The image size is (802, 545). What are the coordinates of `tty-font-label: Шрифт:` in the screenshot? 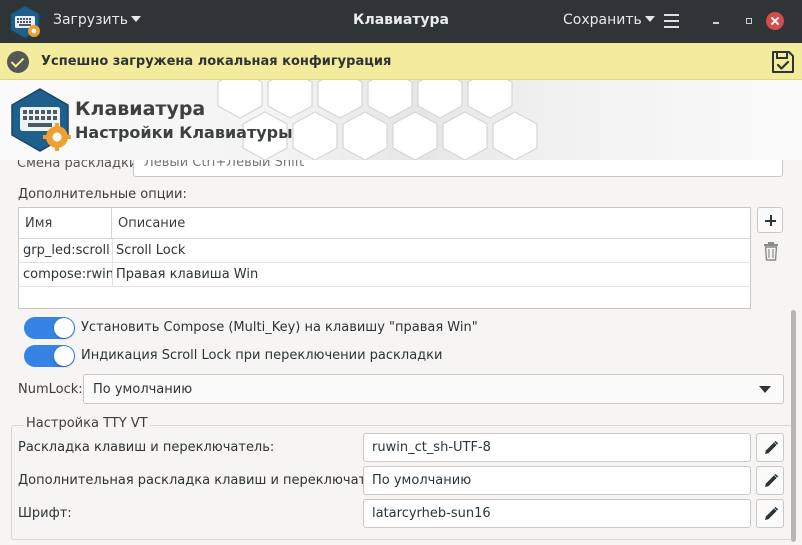 It's located at (45, 513).